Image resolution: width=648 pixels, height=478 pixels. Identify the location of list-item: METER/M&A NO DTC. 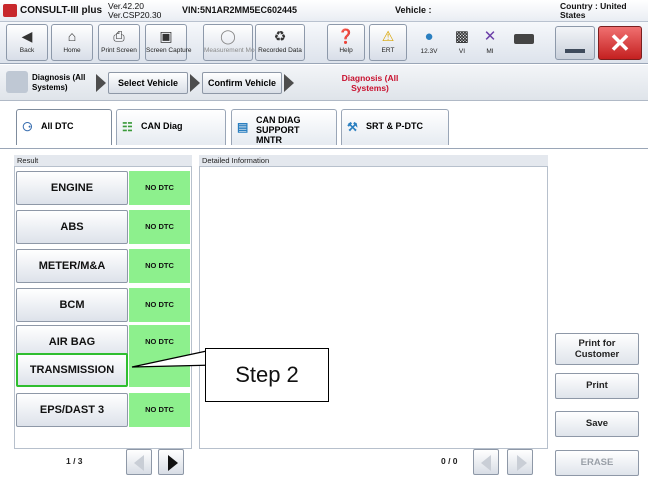
(103, 266).